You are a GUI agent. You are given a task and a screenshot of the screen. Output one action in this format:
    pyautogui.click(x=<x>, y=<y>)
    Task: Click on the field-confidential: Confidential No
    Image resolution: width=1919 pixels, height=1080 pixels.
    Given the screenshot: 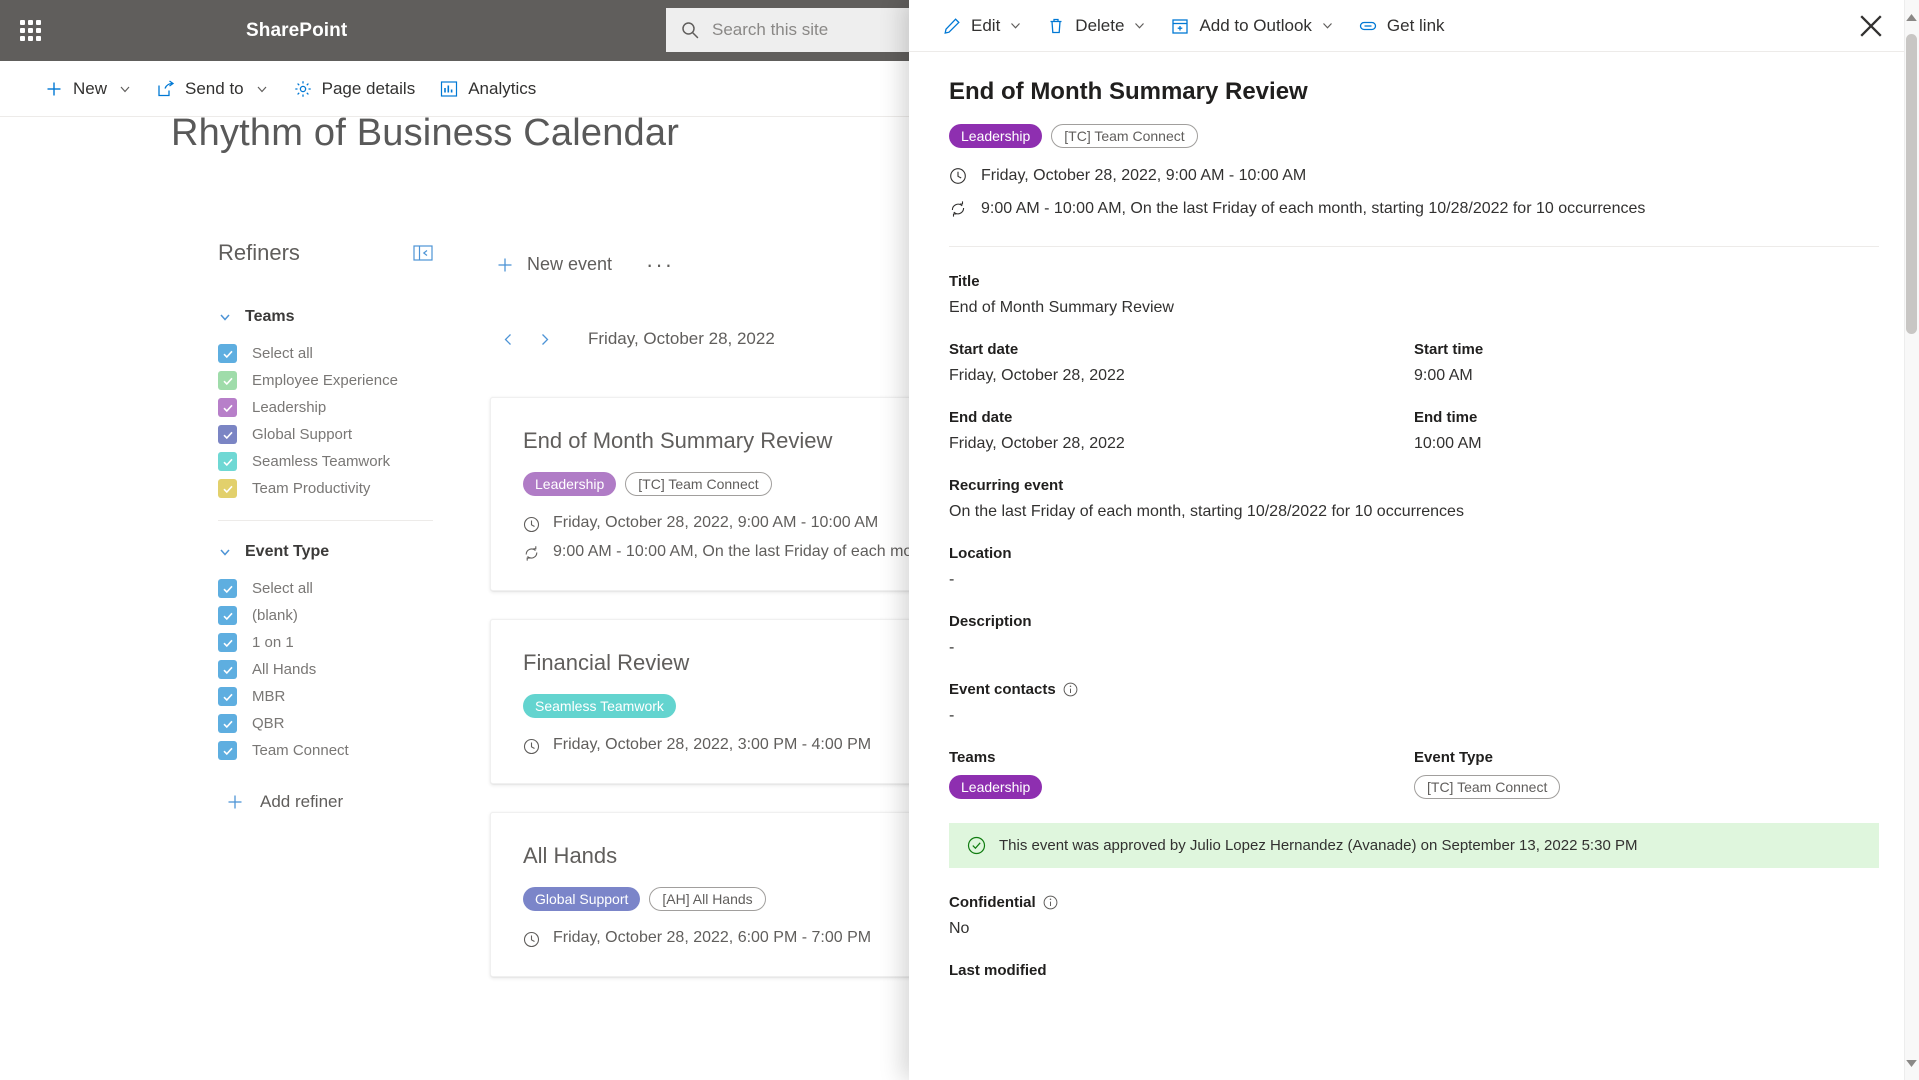 What is the action you would take?
    pyautogui.click(x=1414, y=916)
    